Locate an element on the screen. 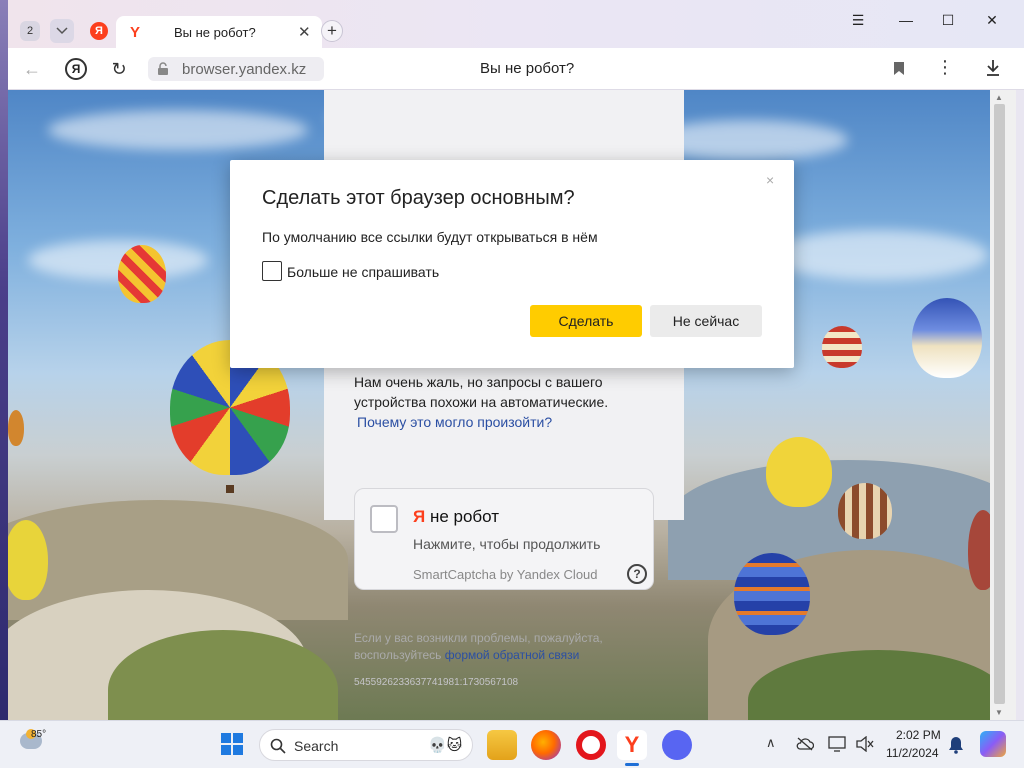 Image resolution: width=1024 pixels, height=768 pixels. copilot-icon is located at coordinates (993, 744).